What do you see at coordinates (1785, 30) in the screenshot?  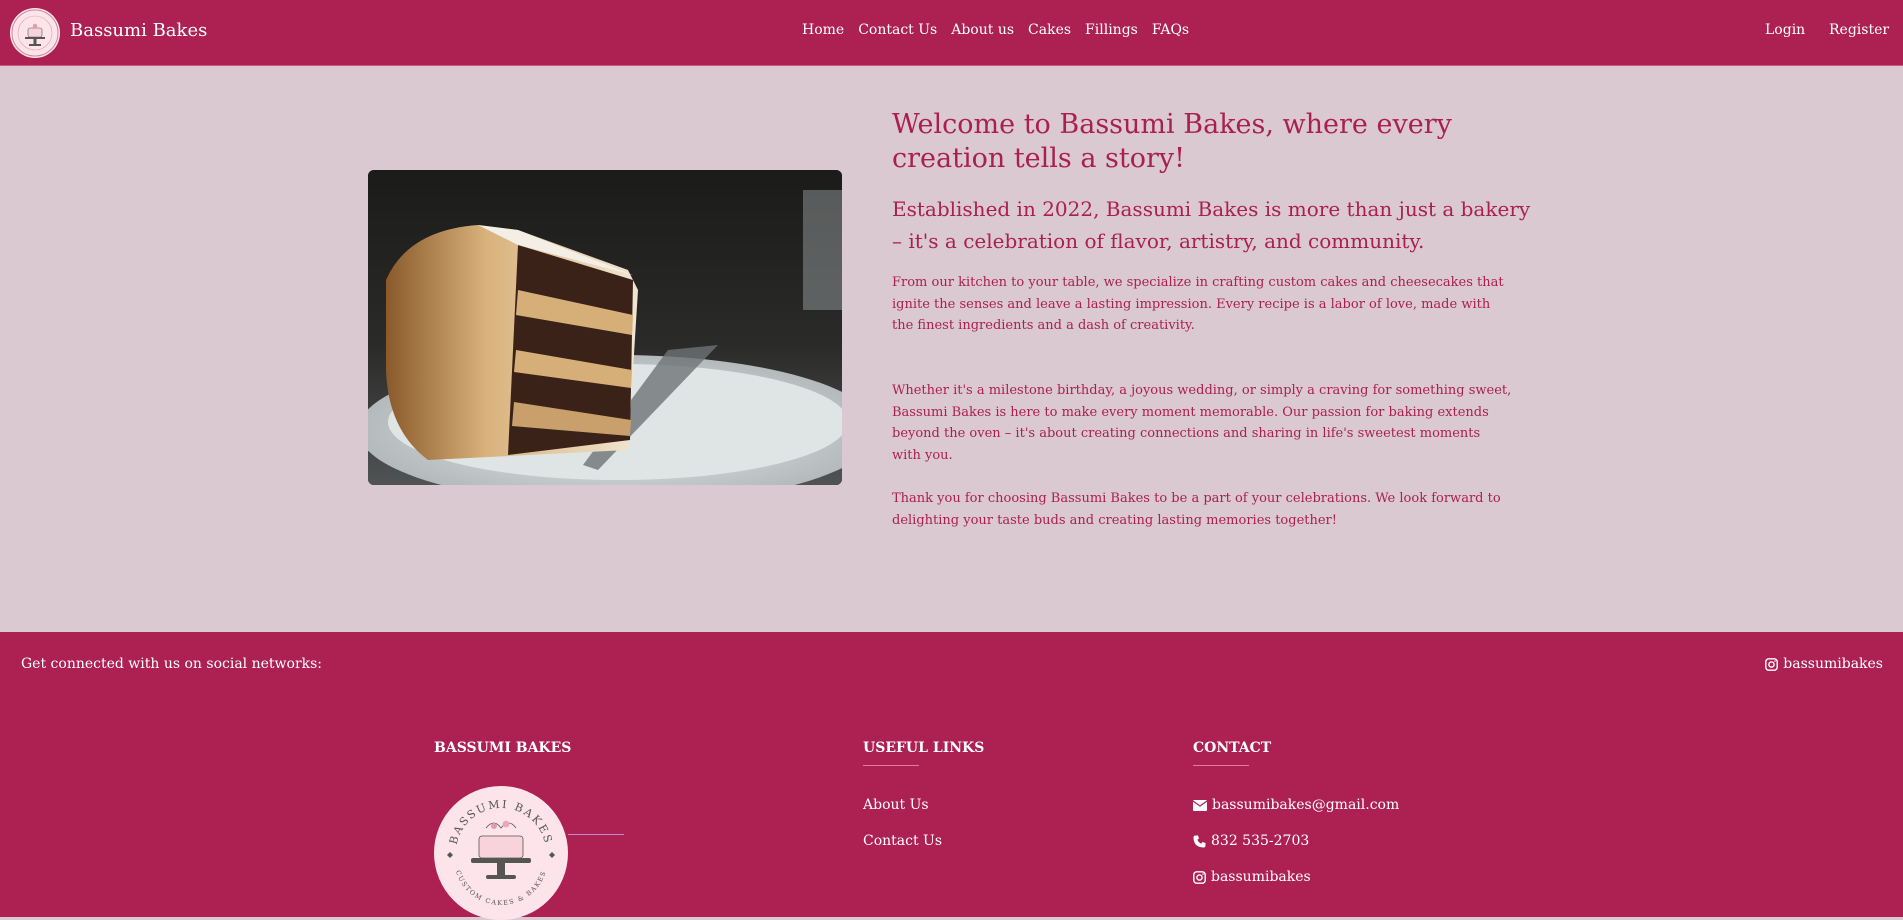 I see `login-link: Login` at bounding box center [1785, 30].